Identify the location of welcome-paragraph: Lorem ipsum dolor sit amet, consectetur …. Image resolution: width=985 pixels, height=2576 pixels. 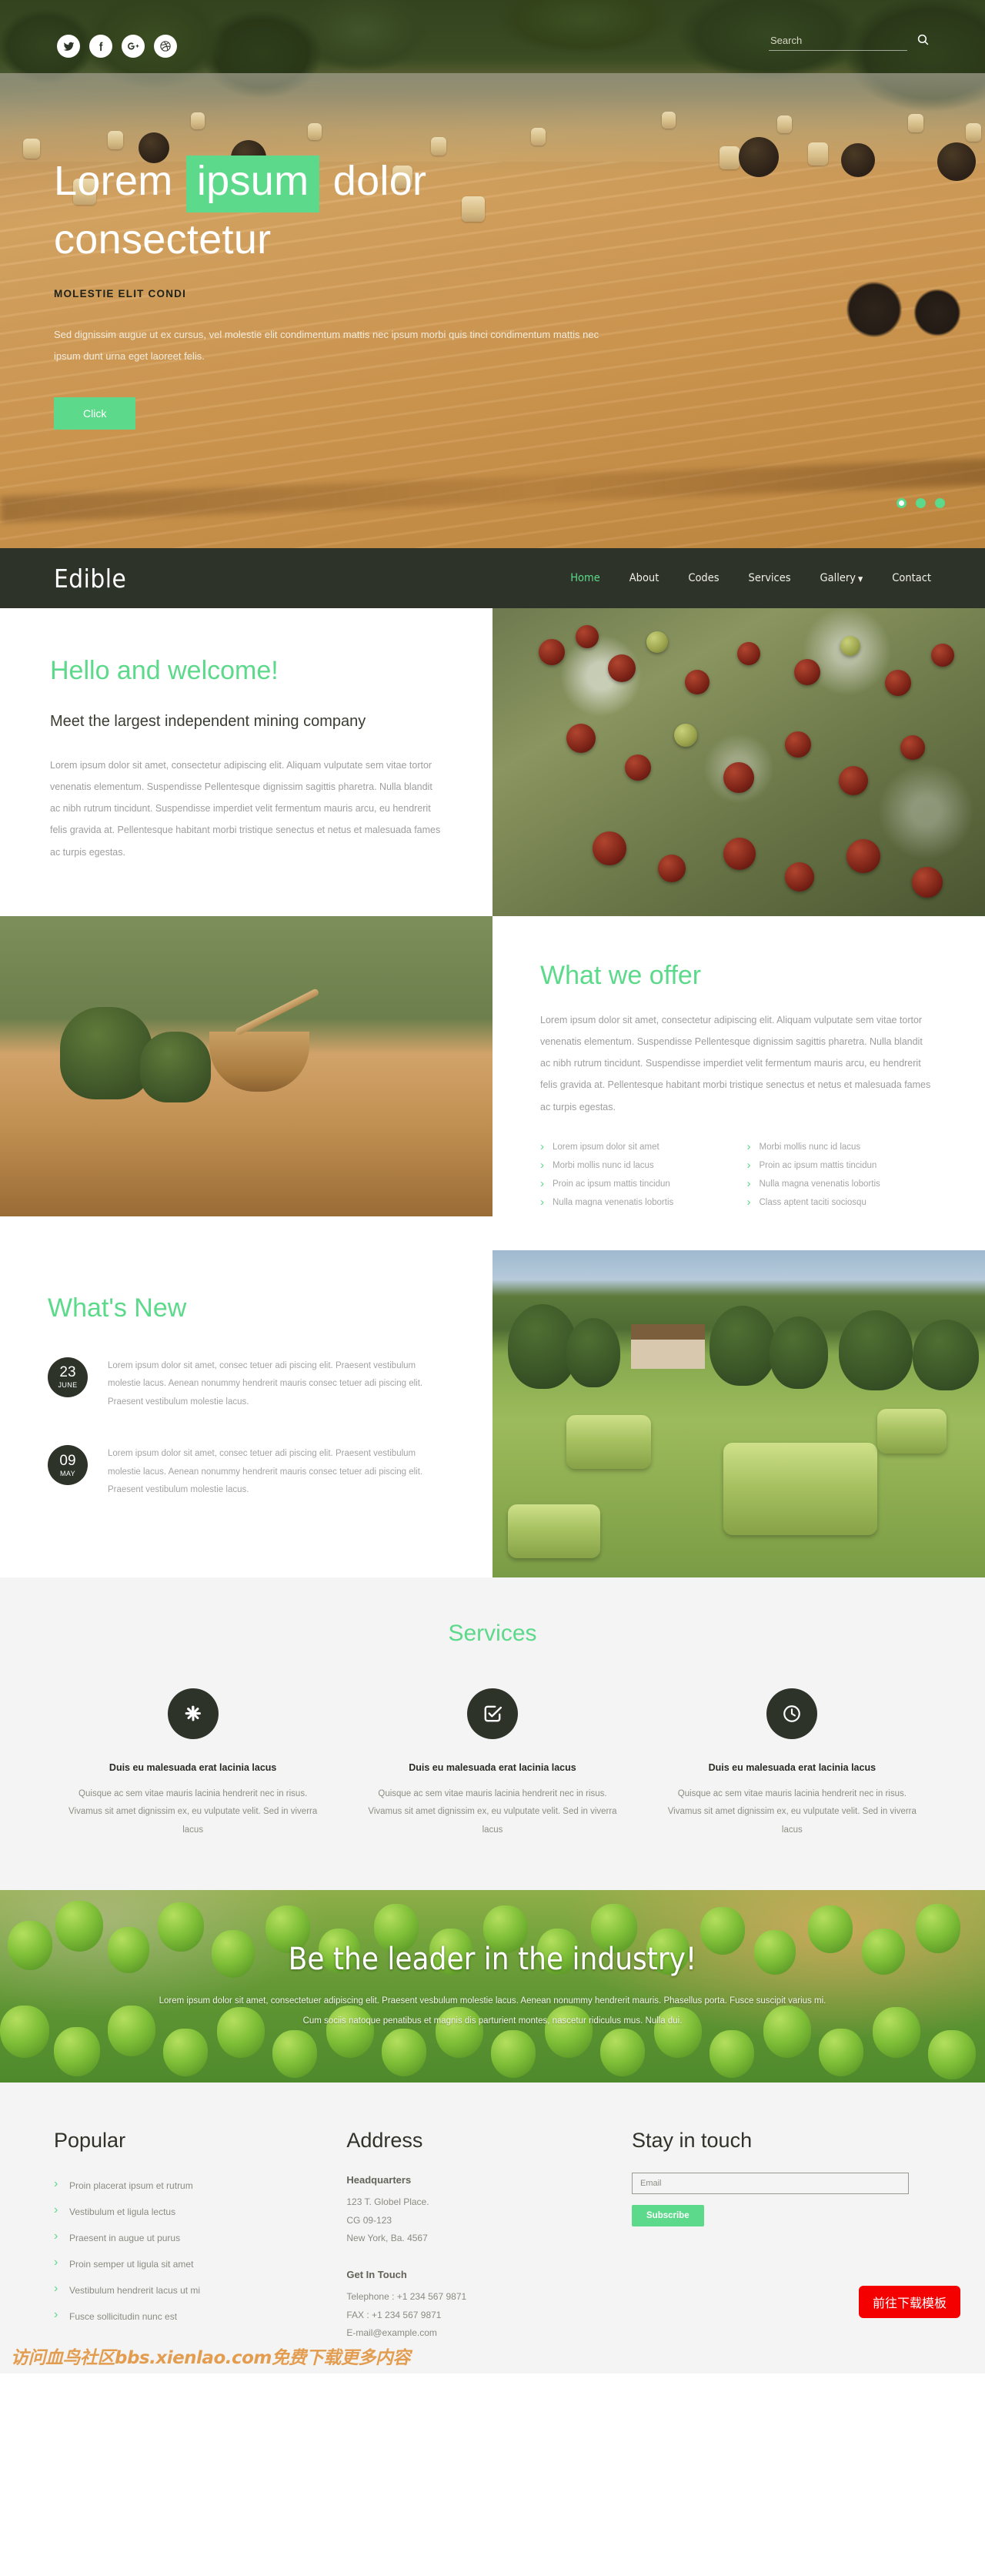
(245, 809).